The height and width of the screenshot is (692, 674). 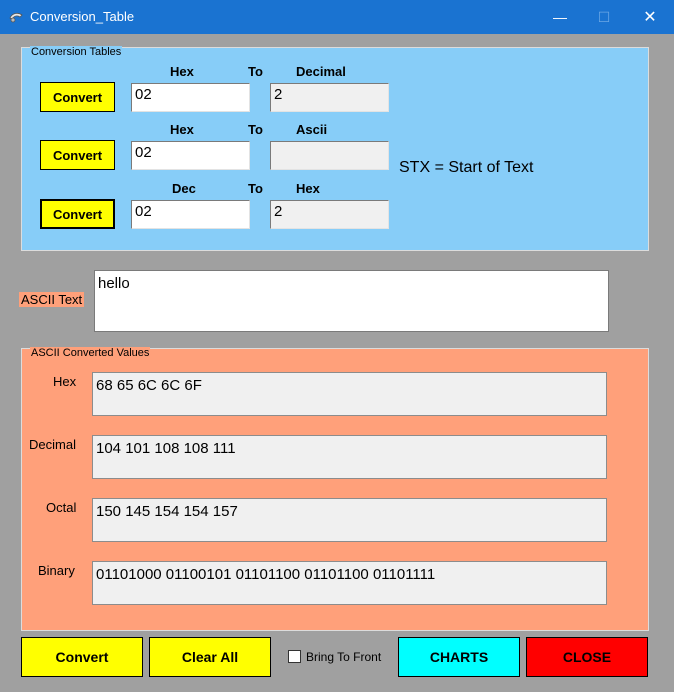 What do you see at coordinates (349, 457) in the screenshot?
I see `decimal-values-field: 104 101 108 108 111` at bounding box center [349, 457].